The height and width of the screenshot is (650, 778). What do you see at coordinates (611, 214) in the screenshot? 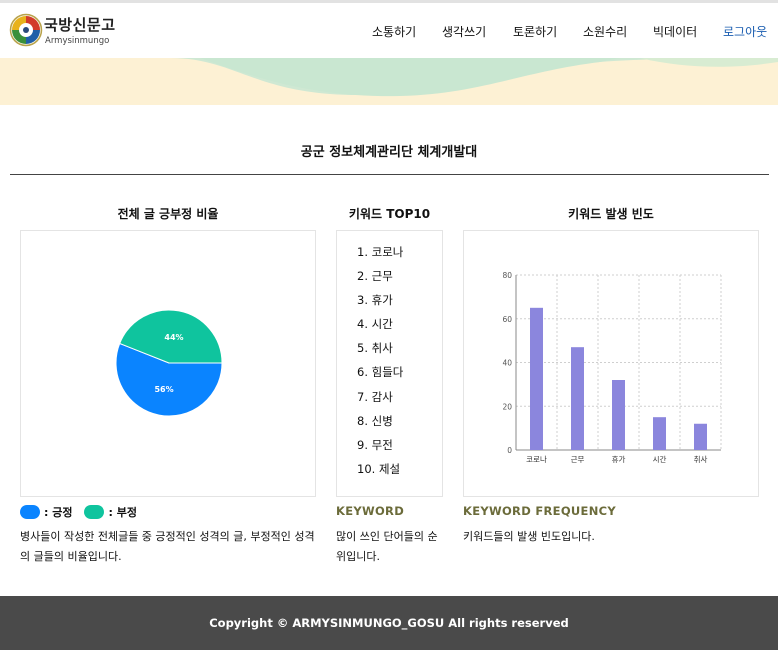
I see `frequency-title: 키워드 발생 빈도` at bounding box center [611, 214].